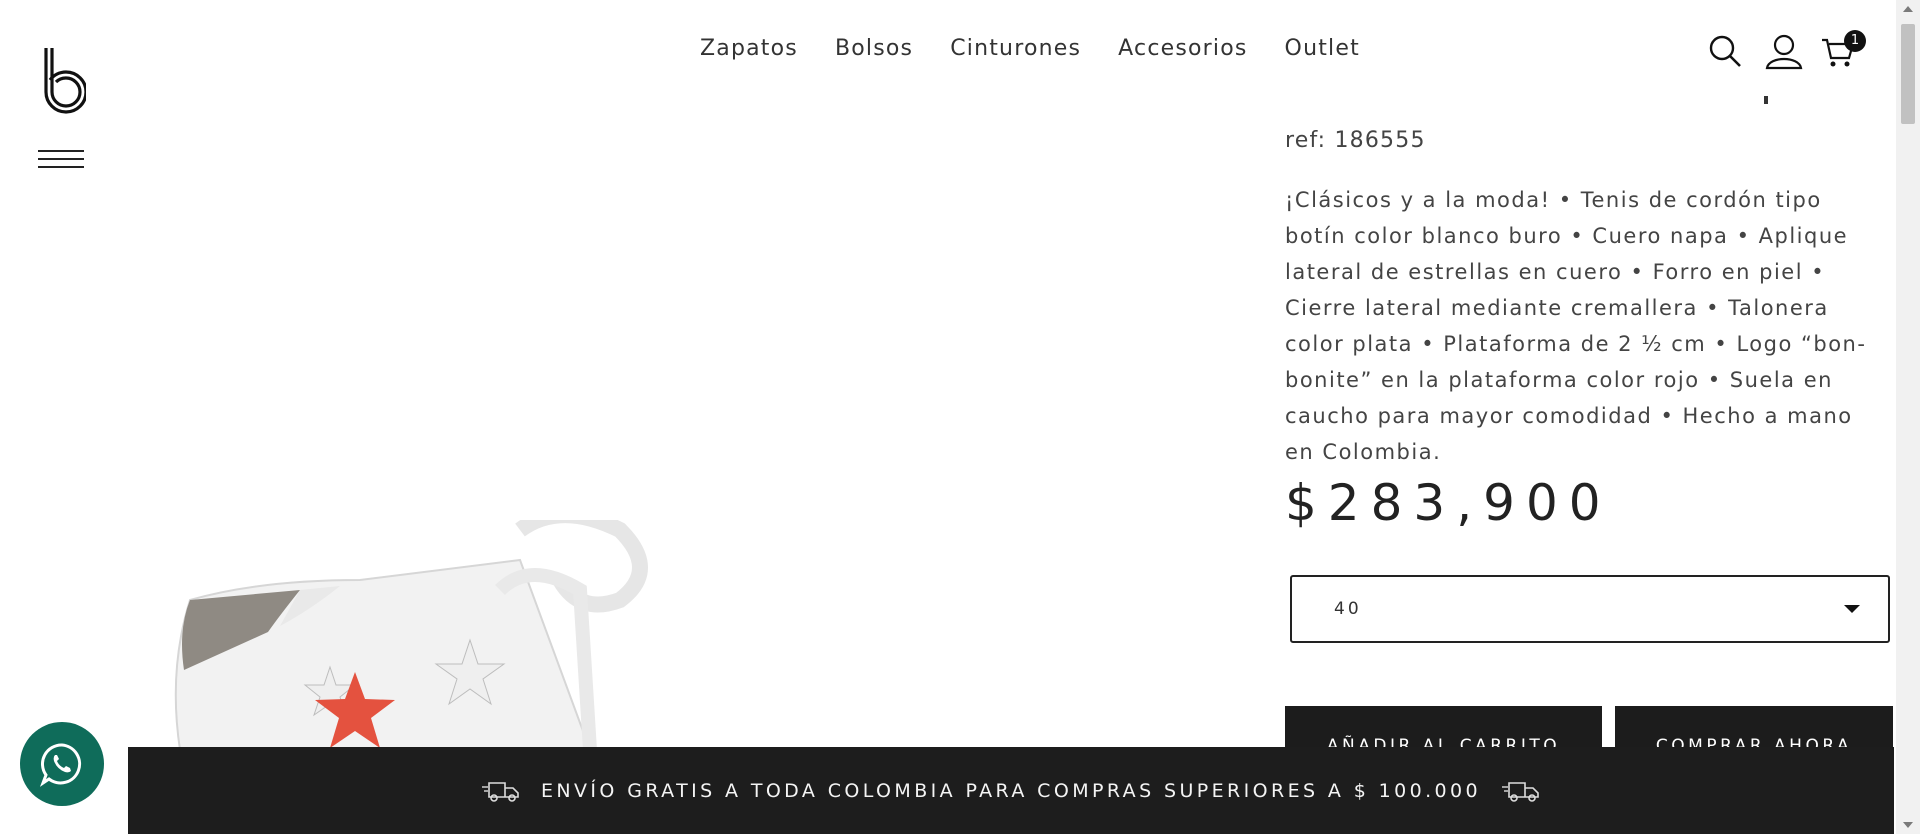 The image size is (1920, 834). I want to click on nav-zapatos: Zapatos, so click(749, 48).